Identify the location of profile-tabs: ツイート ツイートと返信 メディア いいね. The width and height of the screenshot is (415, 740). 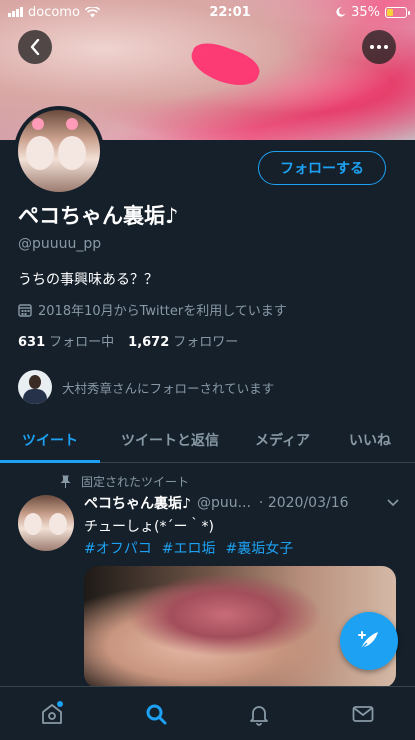
(207, 440).